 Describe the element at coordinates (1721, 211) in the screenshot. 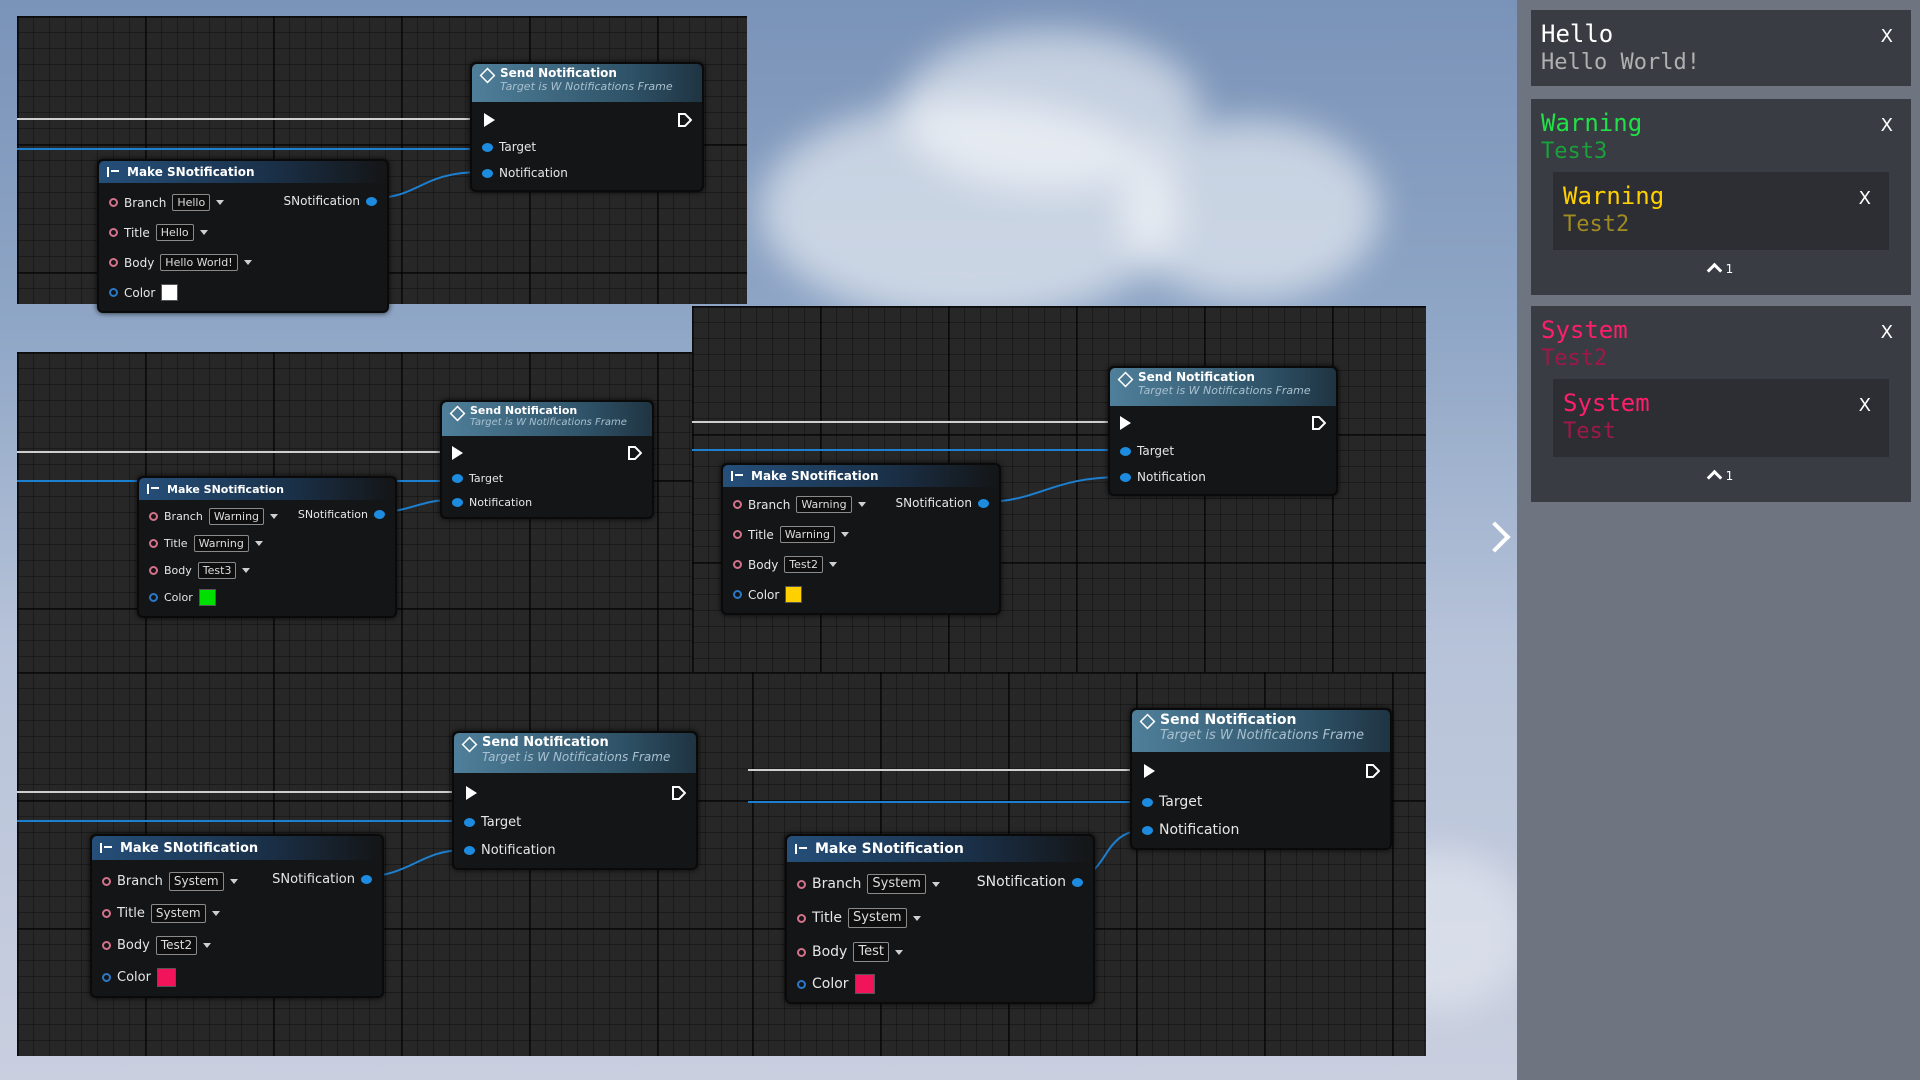

I see `stacked-notification: Warning Test2 X` at that location.